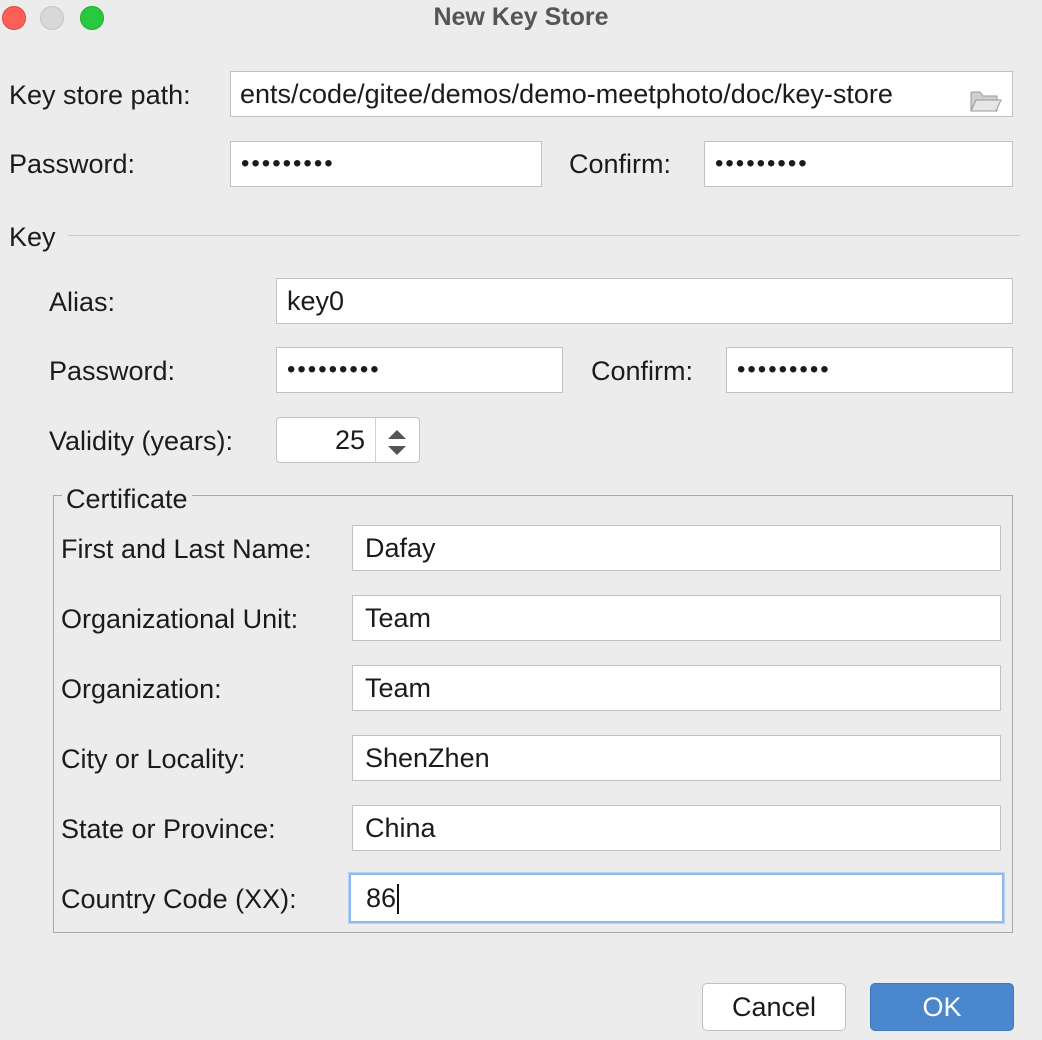 This screenshot has width=1042, height=1040. Describe the element at coordinates (986, 97) in the screenshot. I see `folder-icon` at that location.